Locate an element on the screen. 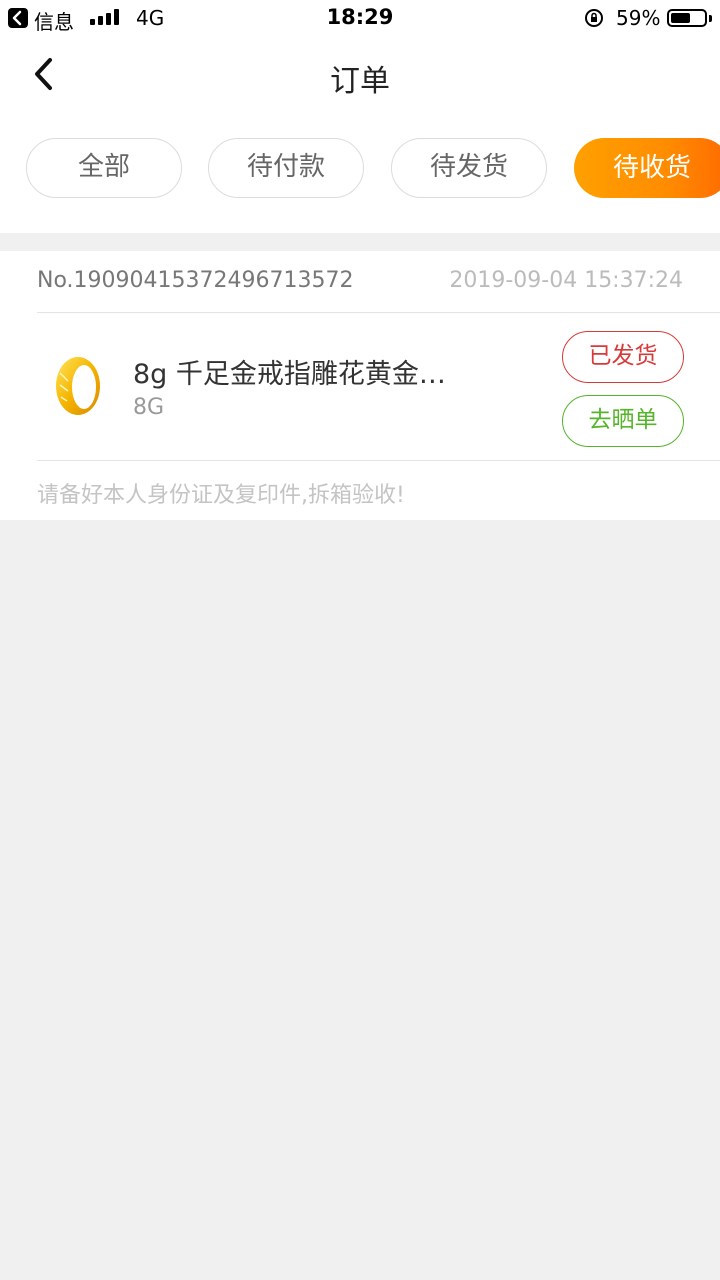 The height and width of the screenshot is (1280, 720). clock: 18:29 is located at coordinates (360, 17).